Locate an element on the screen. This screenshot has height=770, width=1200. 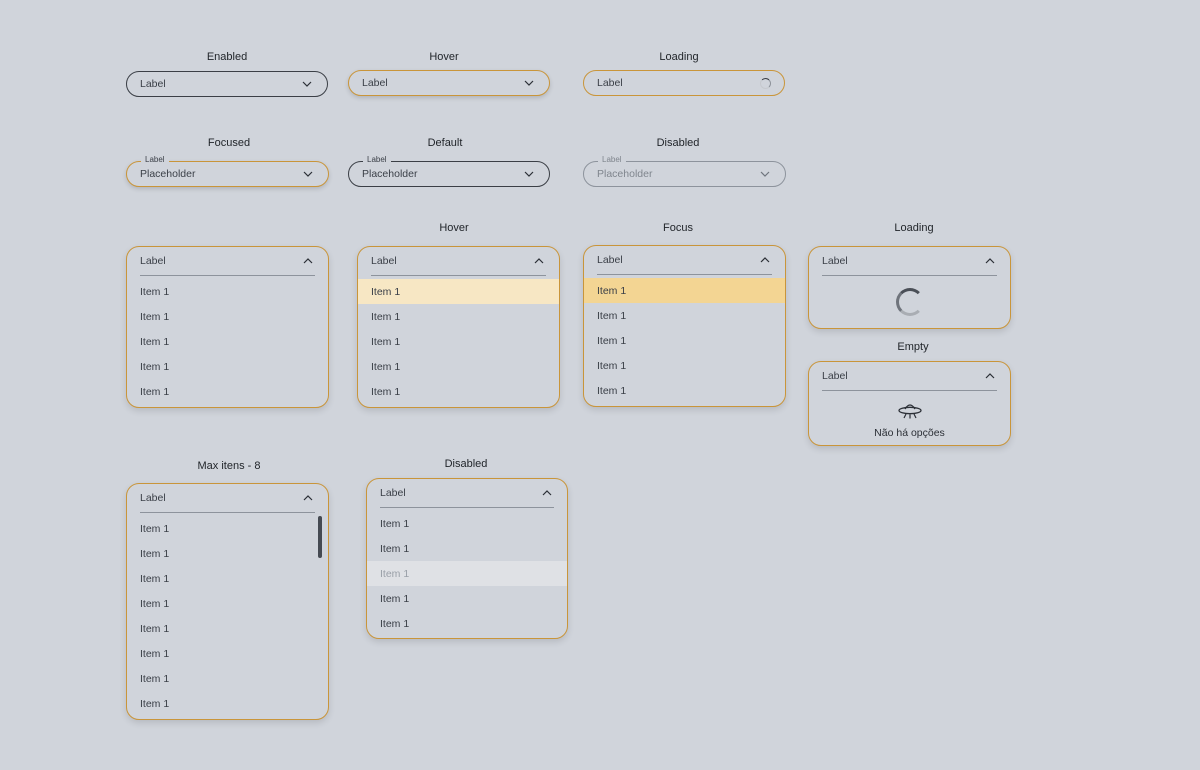
ufo-icon is located at coordinates (910, 414).